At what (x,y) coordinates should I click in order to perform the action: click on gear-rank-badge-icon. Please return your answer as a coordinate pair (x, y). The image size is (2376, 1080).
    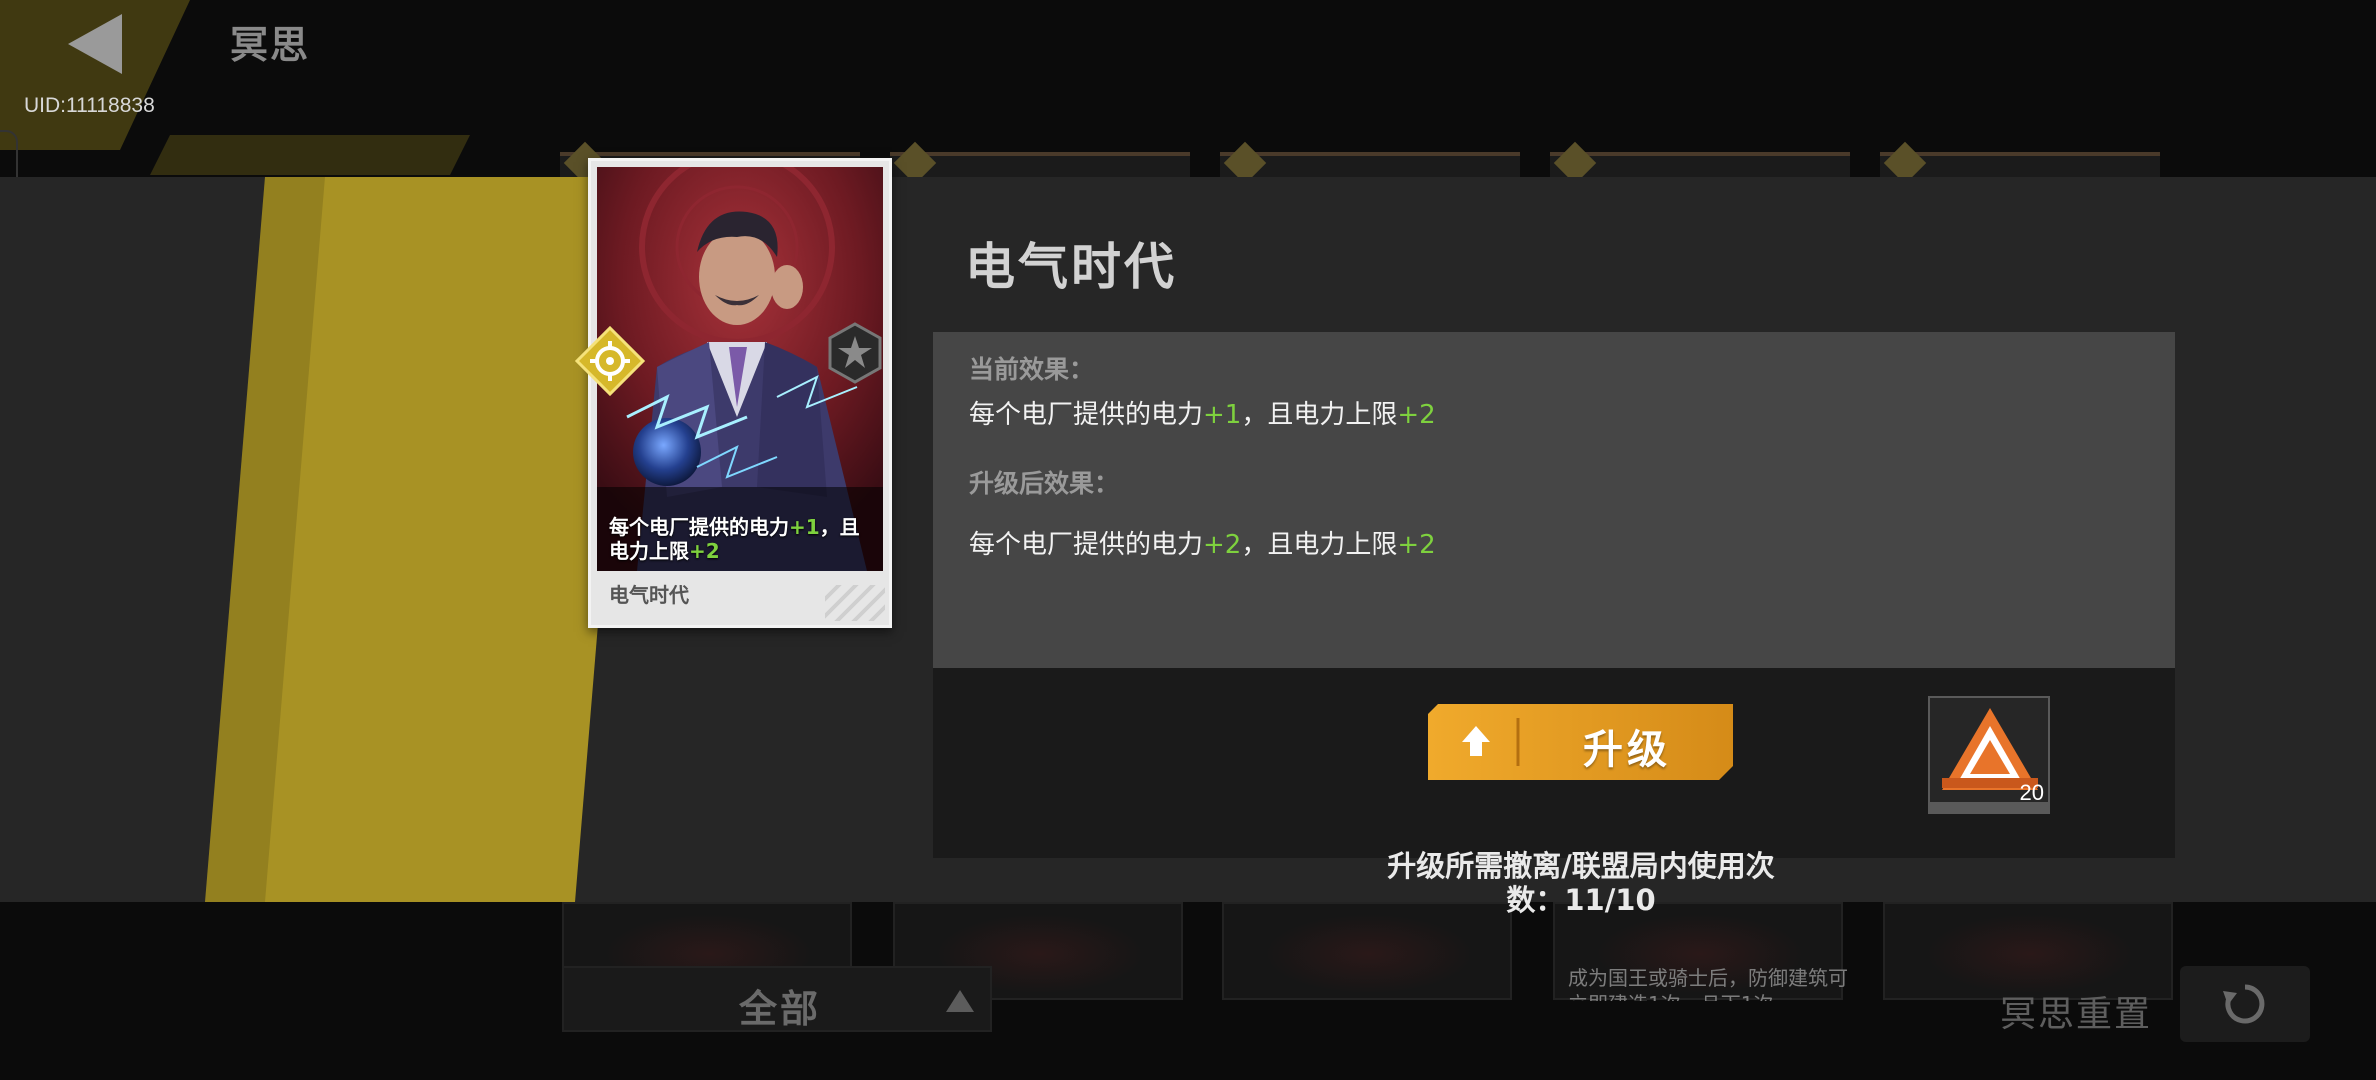
    Looking at the image, I should click on (610, 361).